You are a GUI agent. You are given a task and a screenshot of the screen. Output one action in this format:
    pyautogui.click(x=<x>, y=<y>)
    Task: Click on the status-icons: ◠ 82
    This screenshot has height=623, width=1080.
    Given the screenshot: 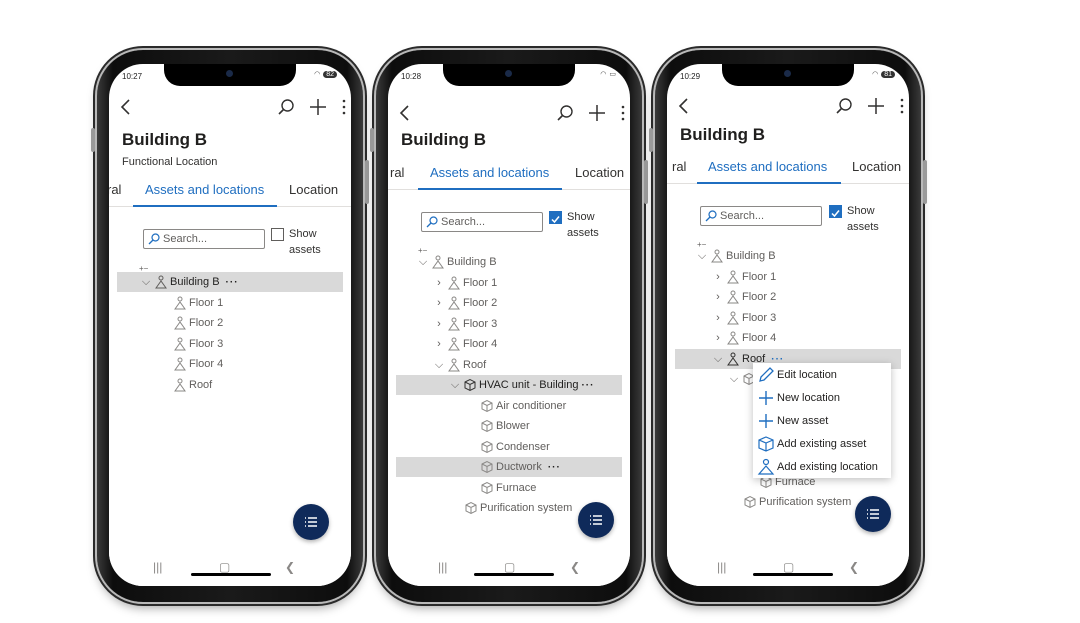 What is the action you would take?
    pyautogui.click(x=325, y=74)
    